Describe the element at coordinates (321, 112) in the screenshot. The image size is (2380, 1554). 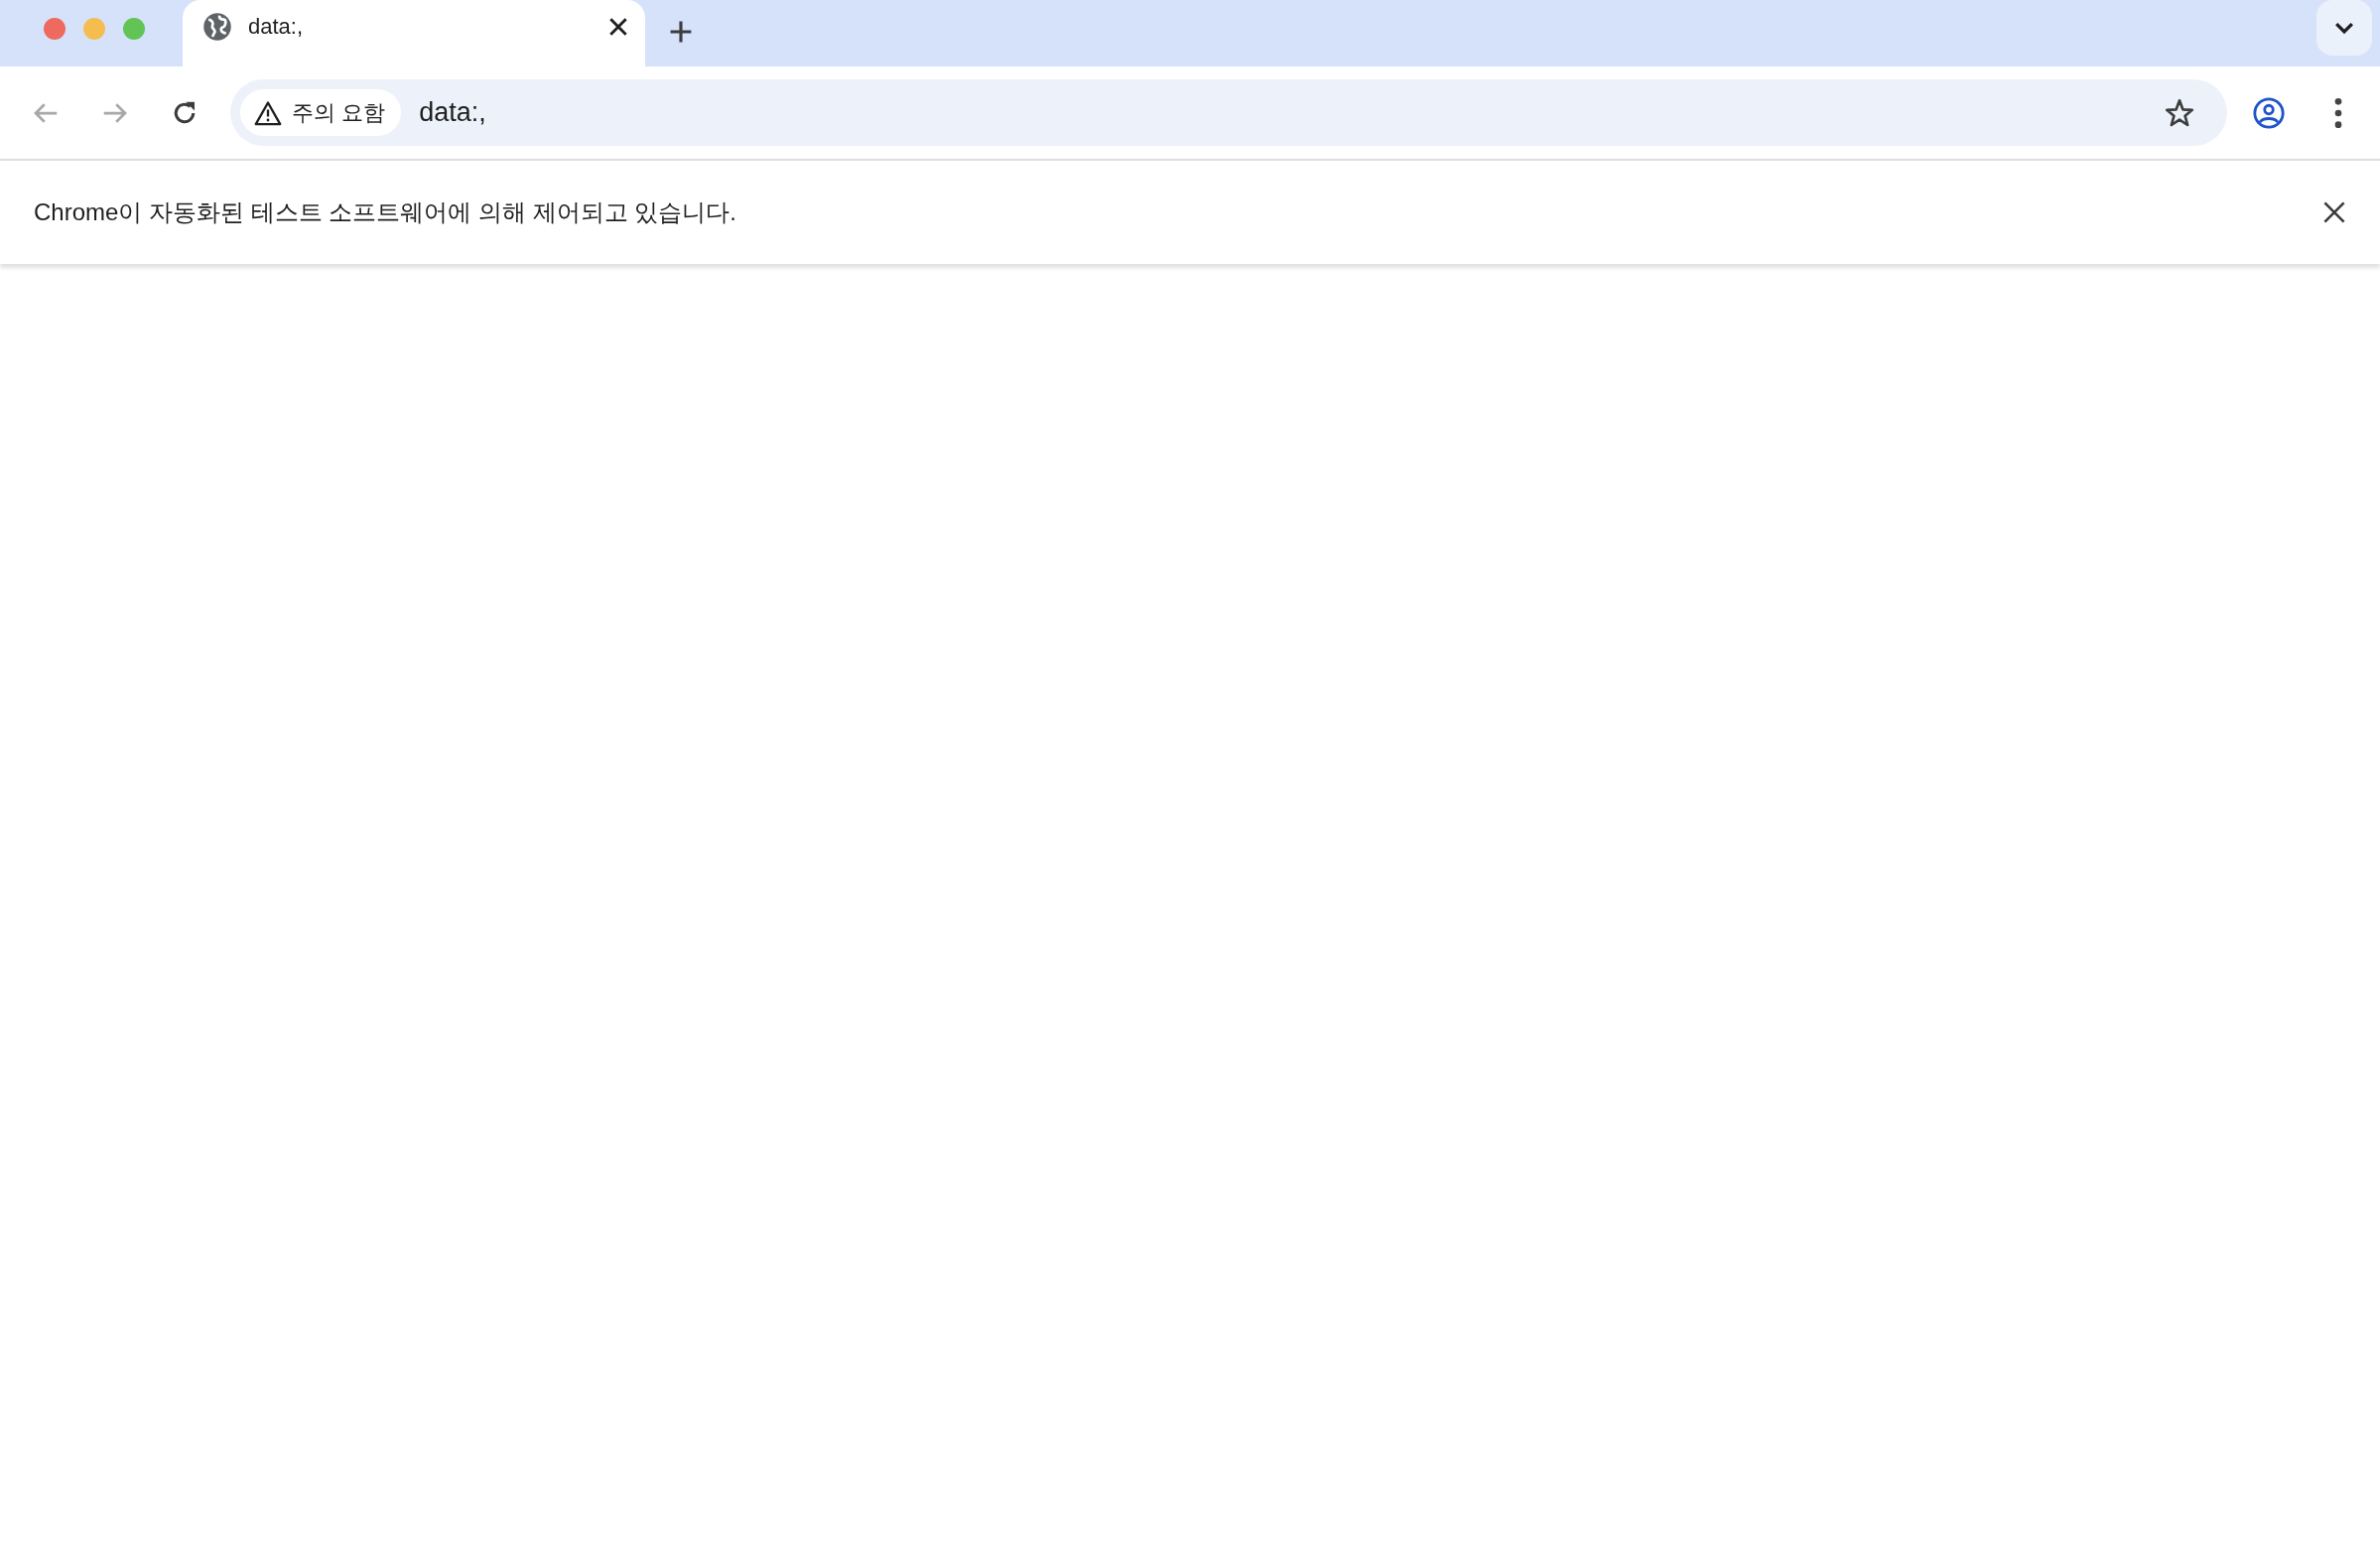
I see `security-chip: 주의 요함` at that location.